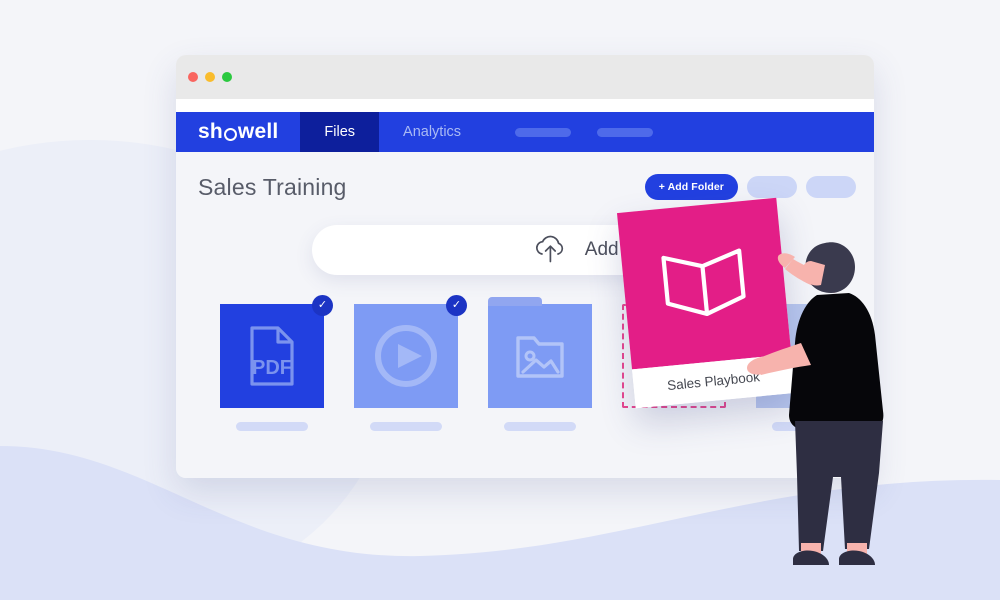 This screenshot has width=1000, height=600. I want to click on cloud-upload-icon, so click(549, 249).